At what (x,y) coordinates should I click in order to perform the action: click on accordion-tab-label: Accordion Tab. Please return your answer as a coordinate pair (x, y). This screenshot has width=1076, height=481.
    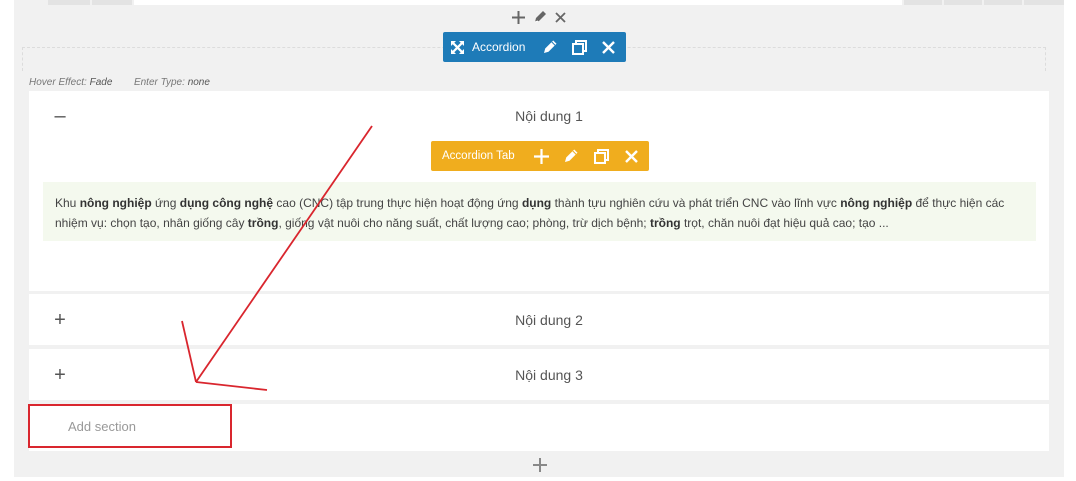
    Looking at the image, I should click on (478, 156).